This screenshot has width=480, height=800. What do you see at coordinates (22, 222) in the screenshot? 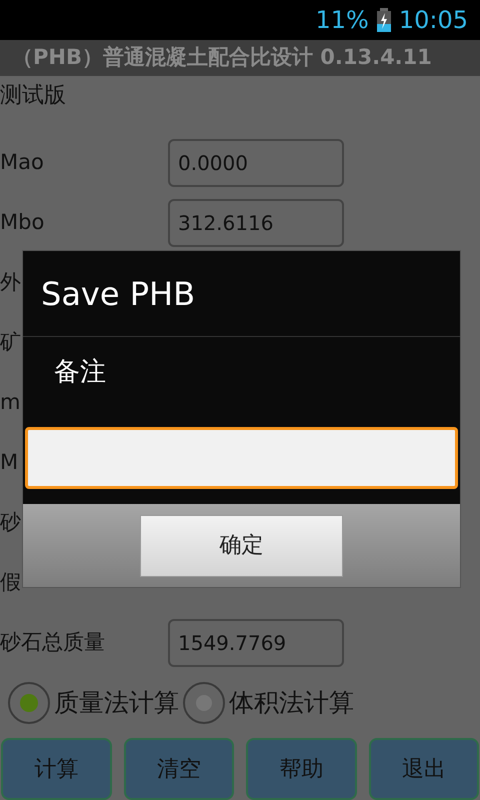
I see `field-label: Mbo` at bounding box center [22, 222].